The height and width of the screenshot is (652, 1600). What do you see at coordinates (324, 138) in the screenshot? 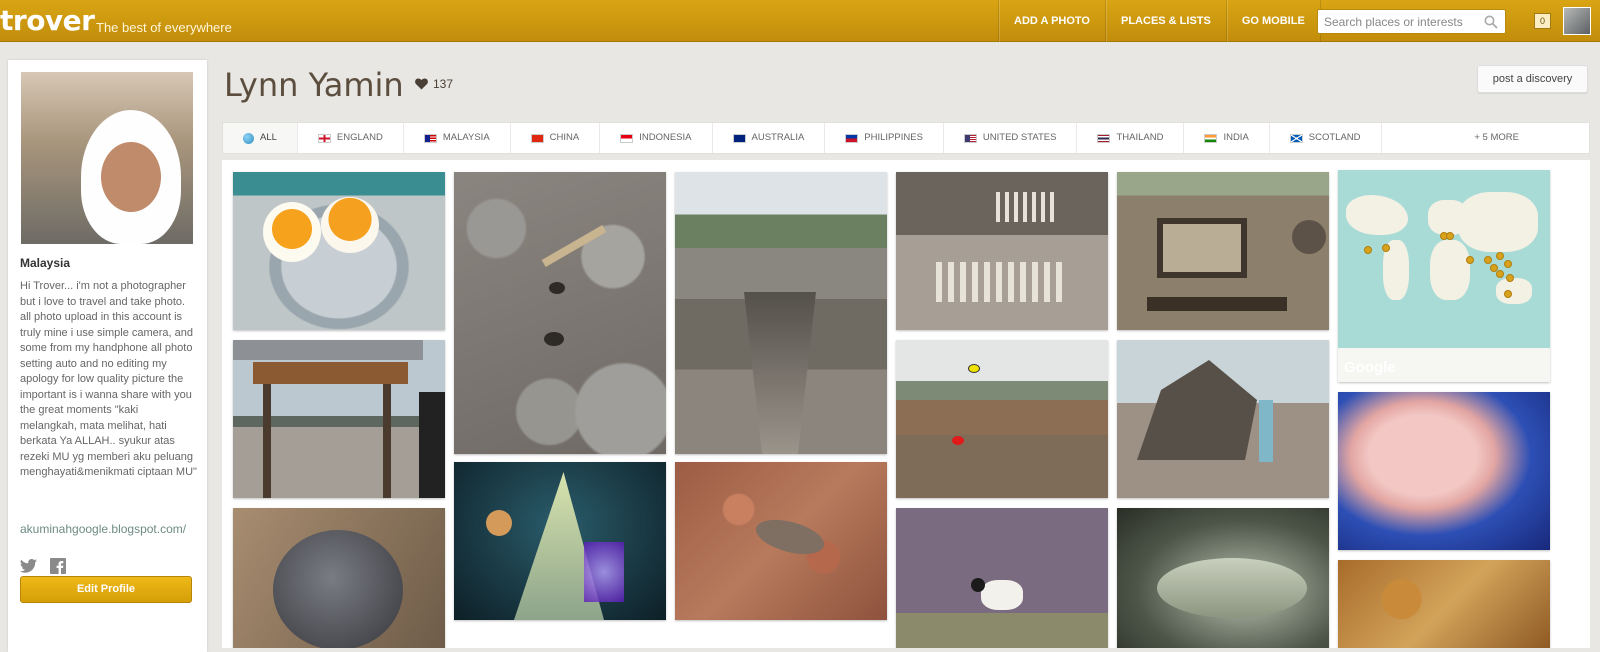
I see `flag-england-icon` at bounding box center [324, 138].